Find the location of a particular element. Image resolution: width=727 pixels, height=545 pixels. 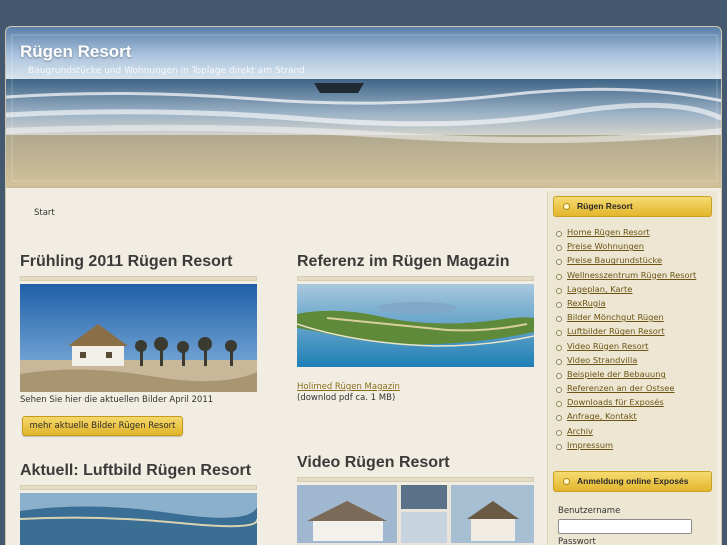

post-title: Aktuell: Luftbild Rügen Resort is located at coordinates (138, 471).